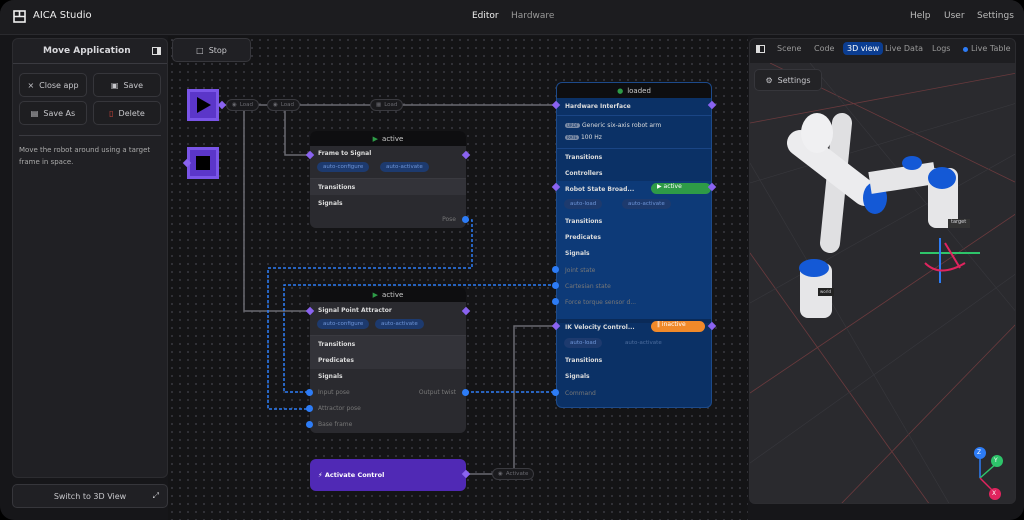  I want to click on play-circle-icon: ●, so click(620, 90).